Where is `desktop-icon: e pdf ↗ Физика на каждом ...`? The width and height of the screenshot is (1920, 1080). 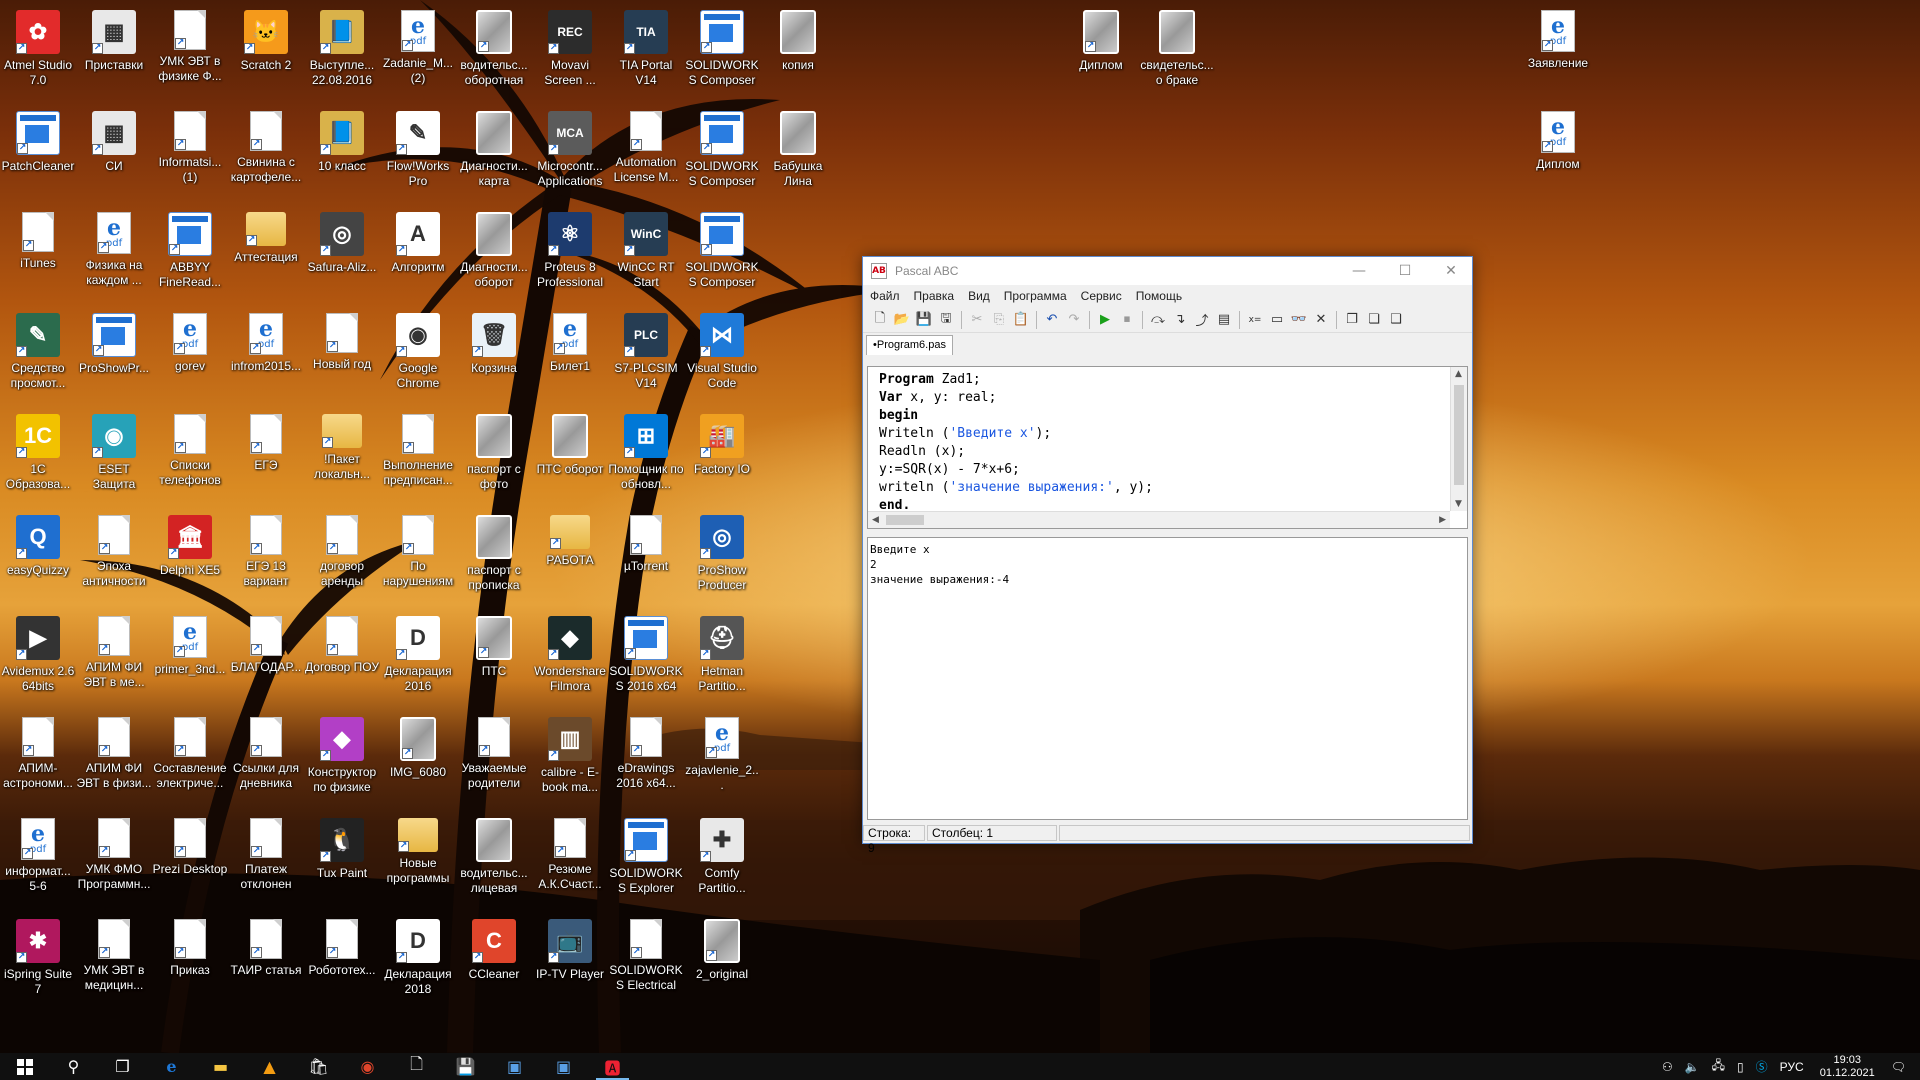
desktop-icon: e pdf ↗ Физика на каждом ... is located at coordinates (114, 256).